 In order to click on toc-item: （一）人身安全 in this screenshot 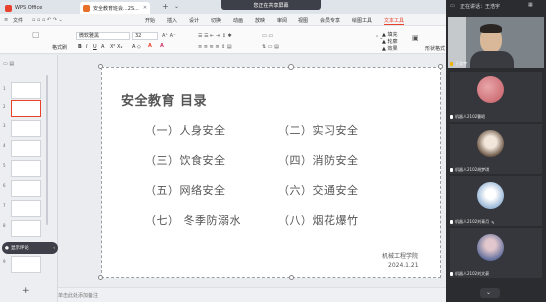, I will do `click(185, 130)`.